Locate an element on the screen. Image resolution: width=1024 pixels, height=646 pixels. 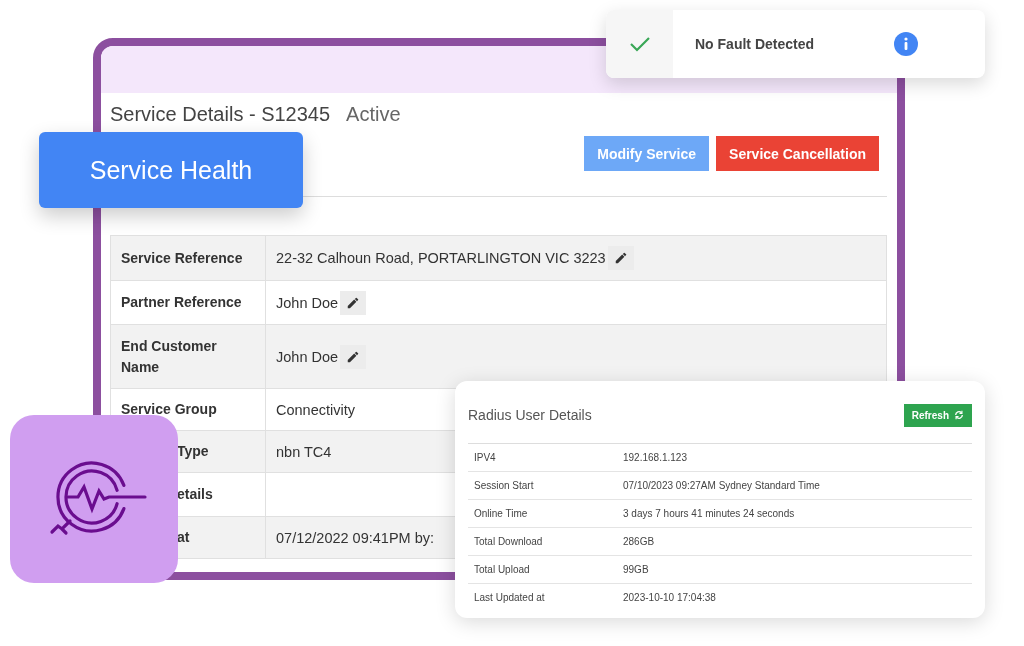
modify-button: Modify Service is located at coordinates (647, 153).